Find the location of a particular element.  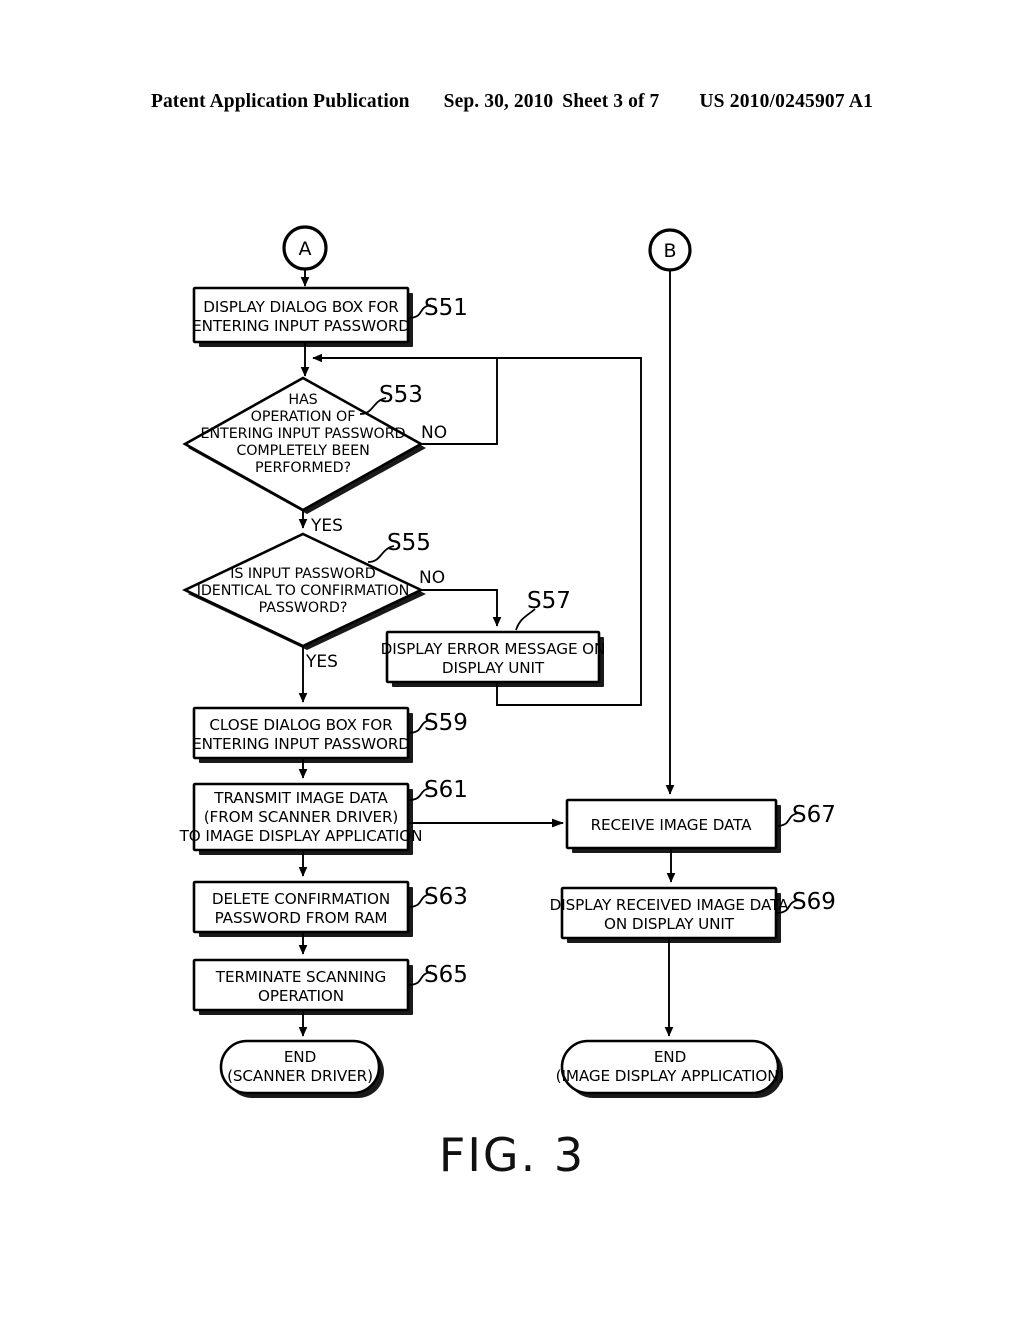

s51-line-1: DISPLAY DIALOG BOX FOR is located at coordinates (301, 307).